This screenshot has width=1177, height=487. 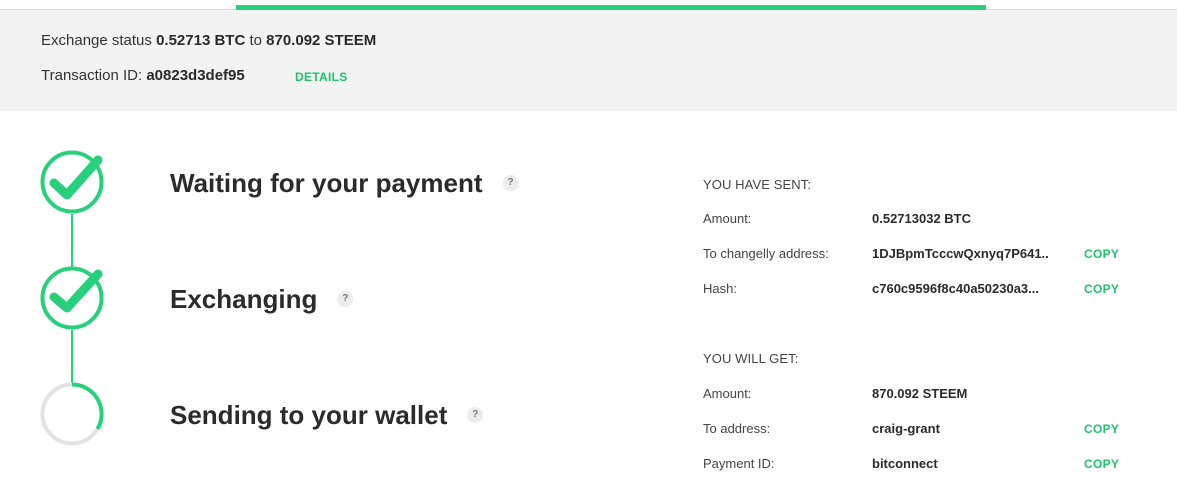 What do you see at coordinates (737, 428) in the screenshot?
I see `get-address-label: To address:` at bounding box center [737, 428].